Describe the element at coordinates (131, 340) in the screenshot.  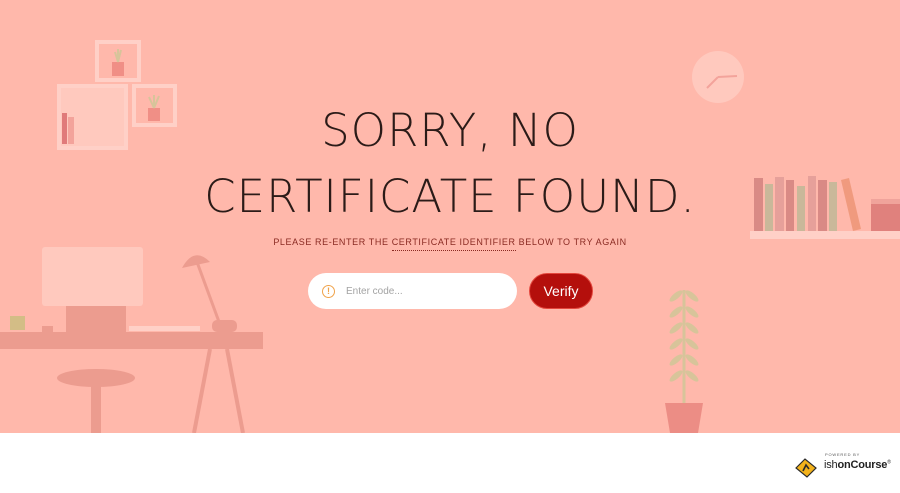
I see `desk-setup` at that location.